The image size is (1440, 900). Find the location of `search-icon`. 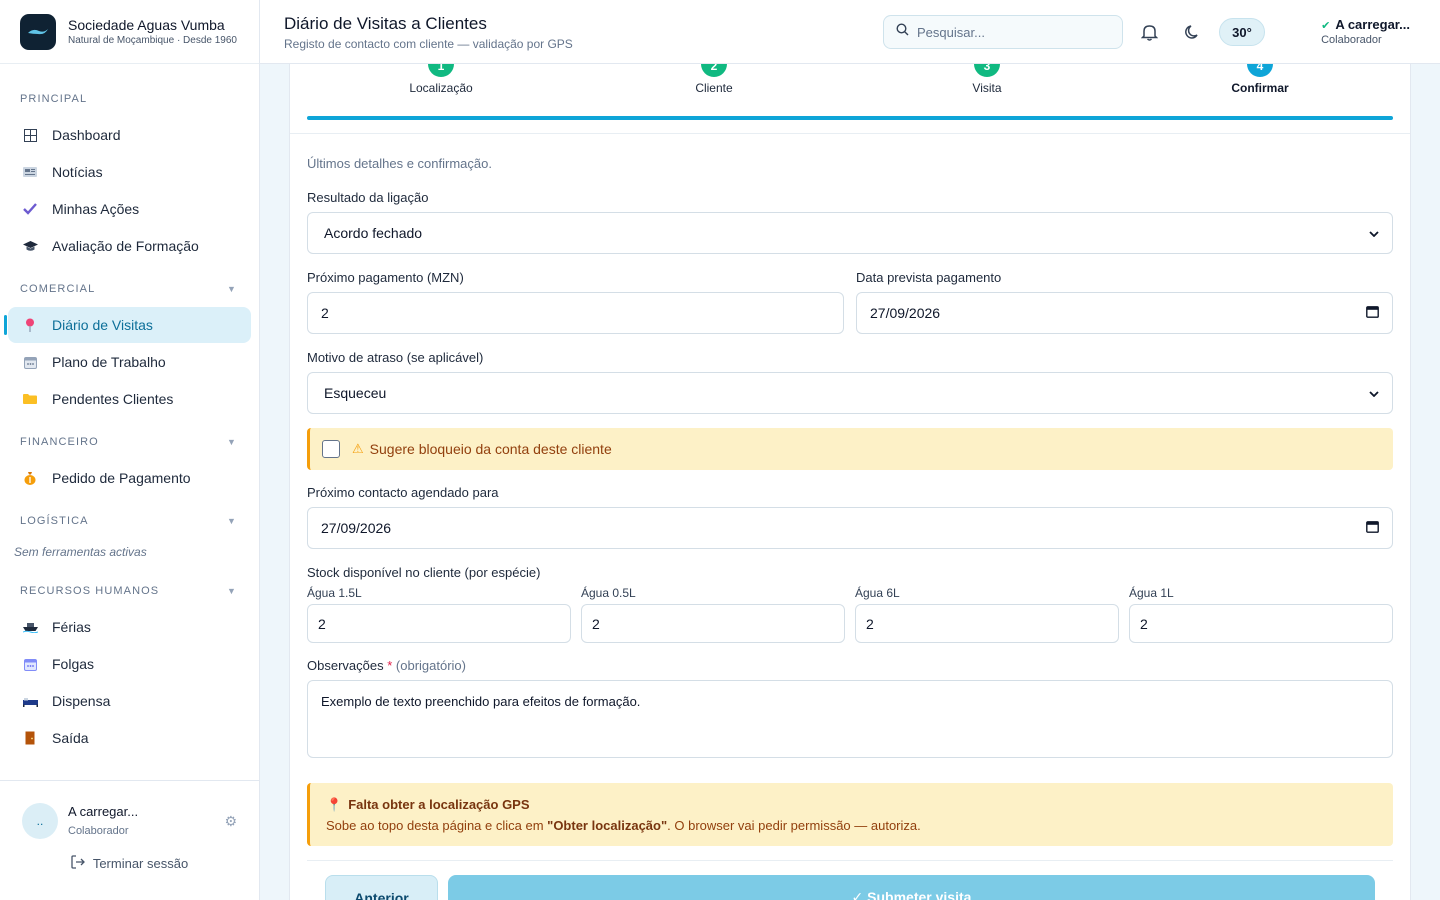

search-icon is located at coordinates (902, 32).